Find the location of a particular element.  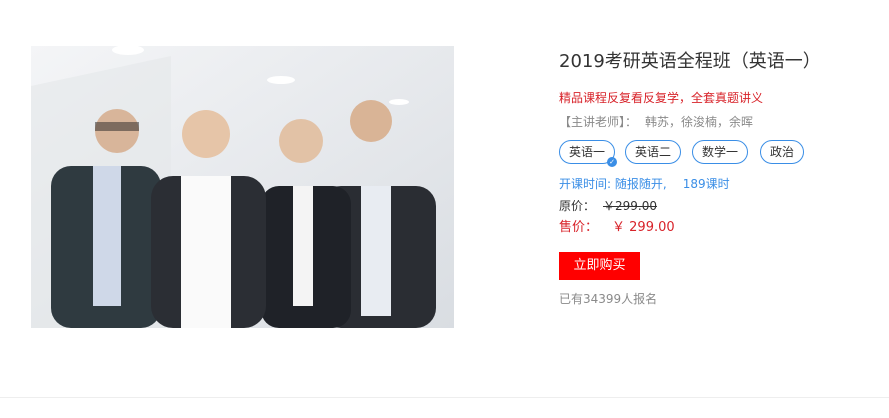

tag-english-2: 英语二 is located at coordinates (653, 152).